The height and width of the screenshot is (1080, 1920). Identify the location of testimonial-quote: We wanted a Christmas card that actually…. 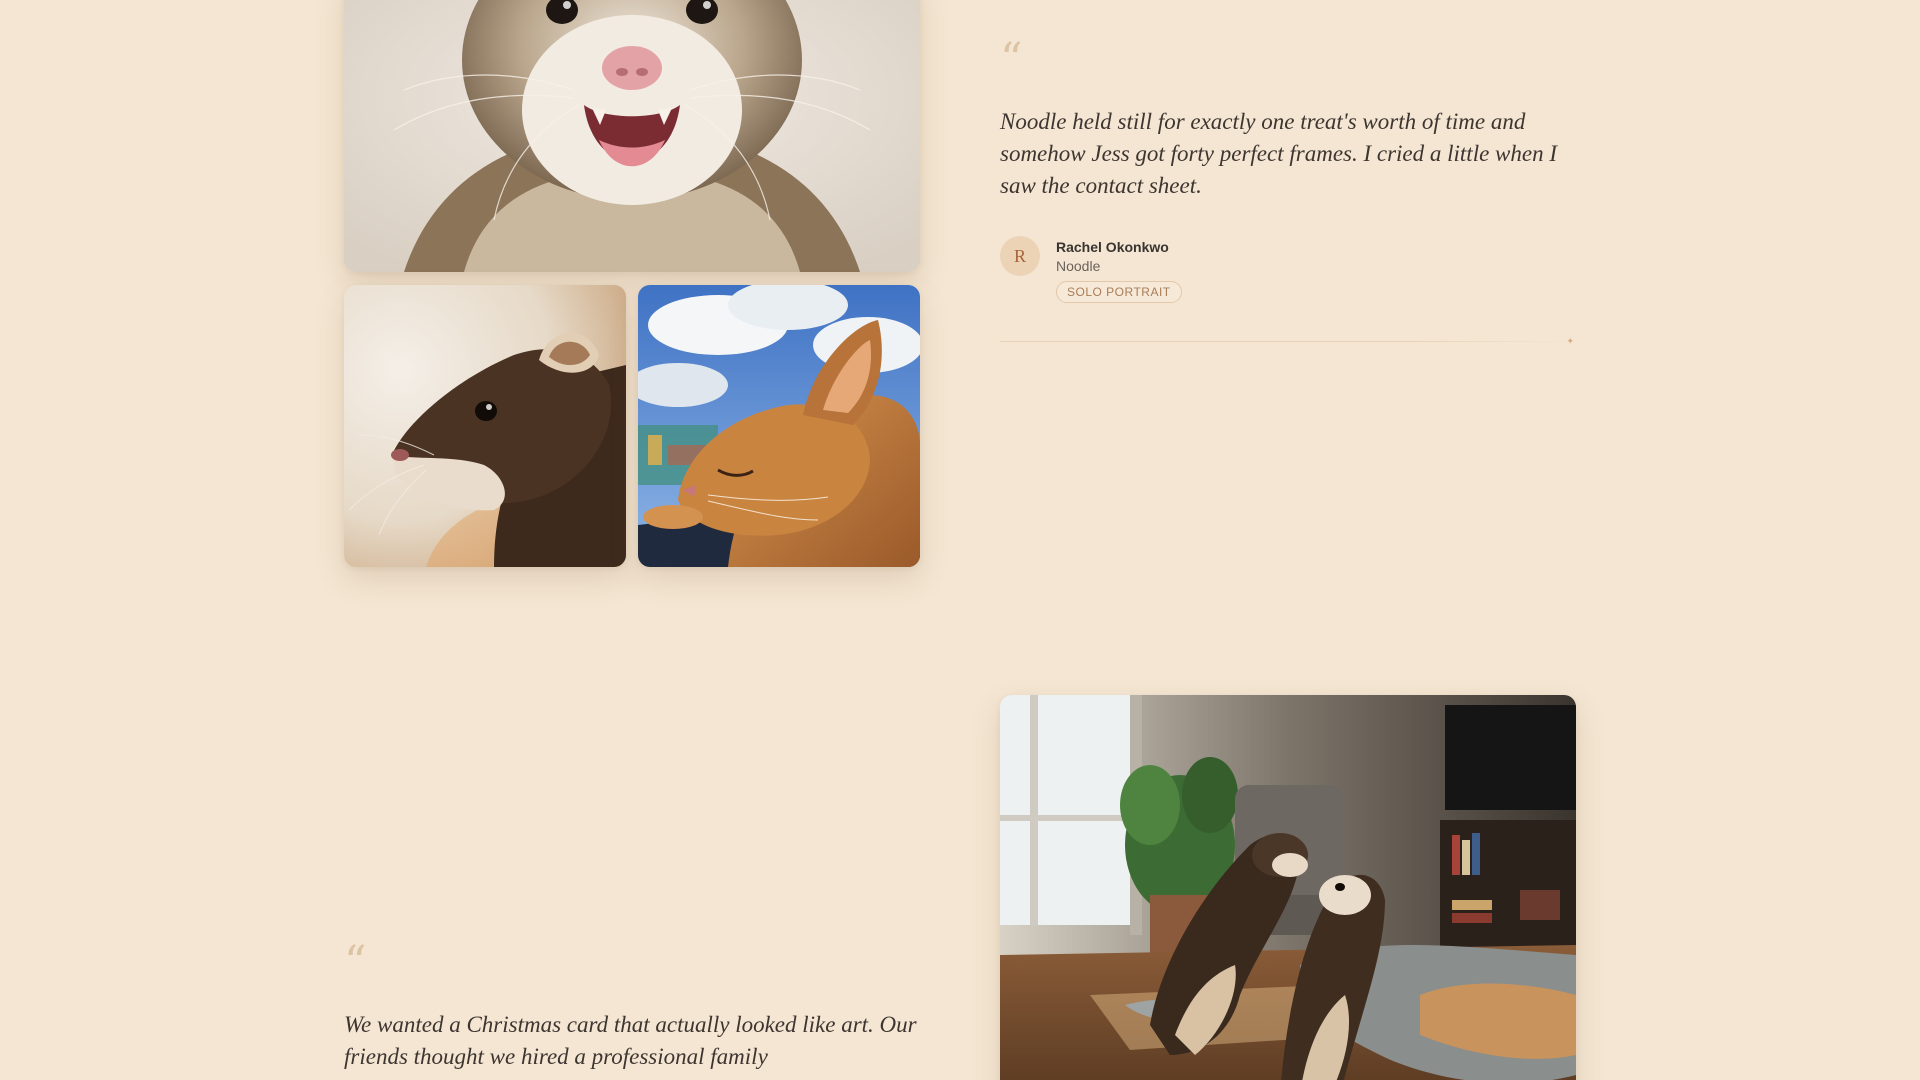
(630, 1040).